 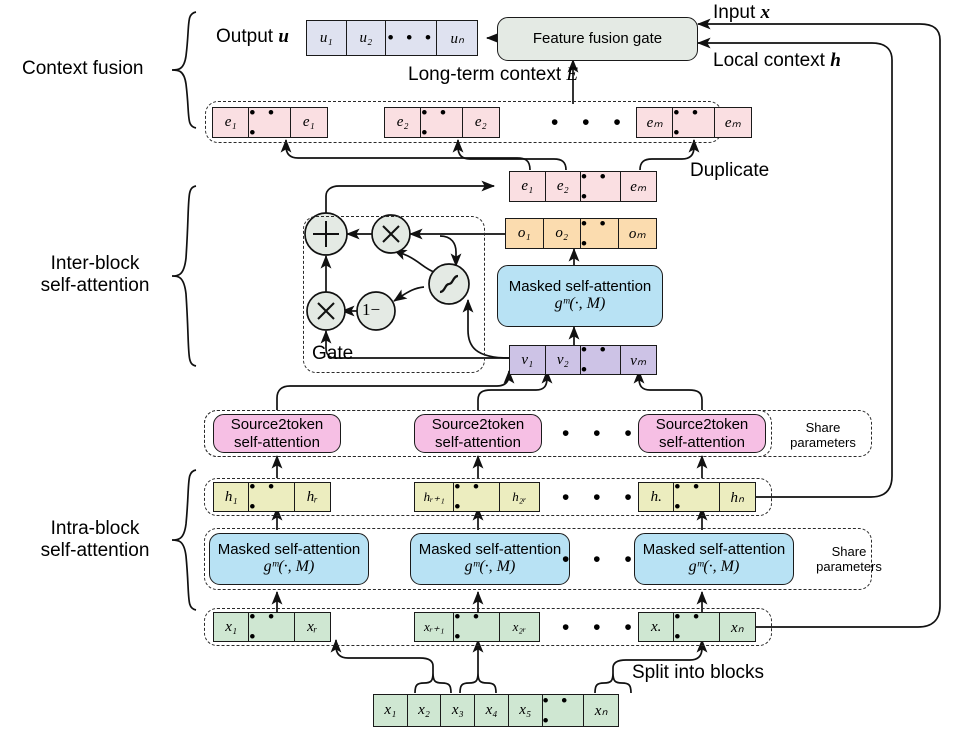 What do you see at coordinates (232, 627) in the screenshot?
I see `x-cell: x₁` at bounding box center [232, 627].